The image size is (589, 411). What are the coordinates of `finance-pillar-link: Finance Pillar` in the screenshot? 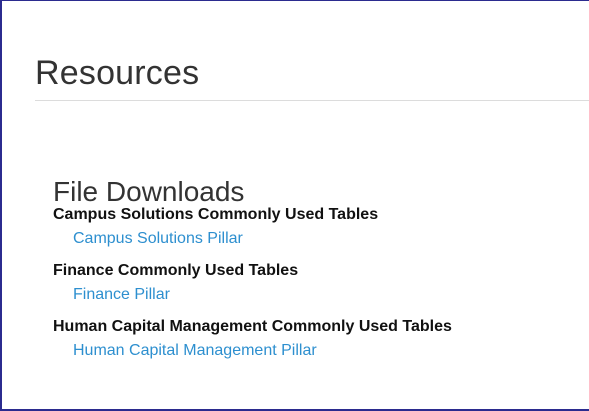 It's located at (323, 294).